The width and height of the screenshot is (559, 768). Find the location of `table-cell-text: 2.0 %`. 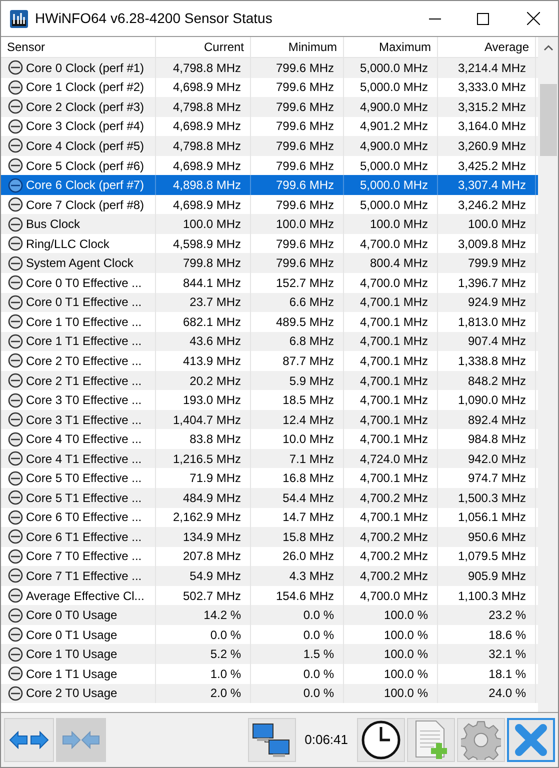

table-cell-text: 2.0 % is located at coordinates (225, 693).